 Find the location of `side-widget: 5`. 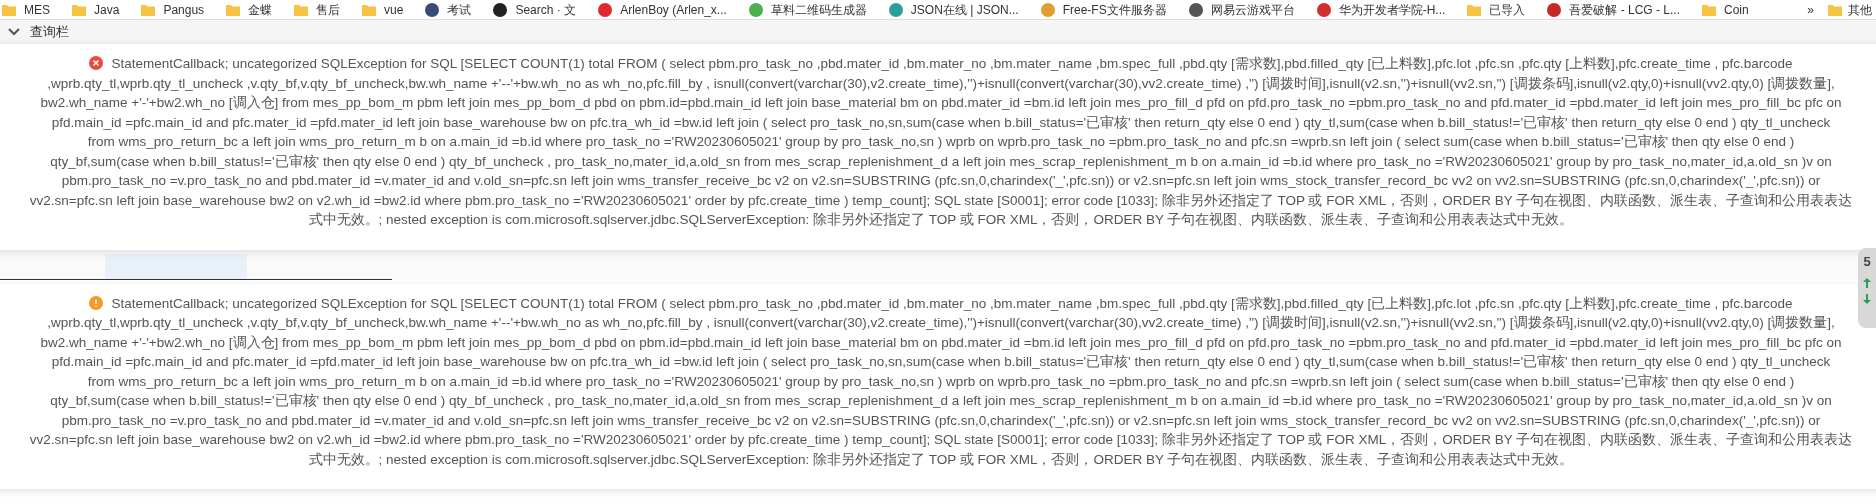

side-widget: 5 is located at coordinates (1867, 288).